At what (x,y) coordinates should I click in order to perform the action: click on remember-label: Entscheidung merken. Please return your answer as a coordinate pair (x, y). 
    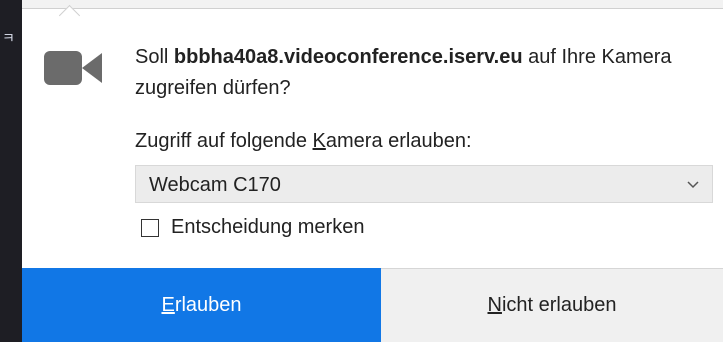
    Looking at the image, I should click on (268, 227).